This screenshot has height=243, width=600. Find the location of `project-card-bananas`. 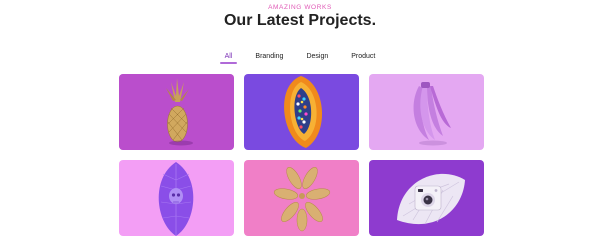

project-card-bananas is located at coordinates (426, 112).